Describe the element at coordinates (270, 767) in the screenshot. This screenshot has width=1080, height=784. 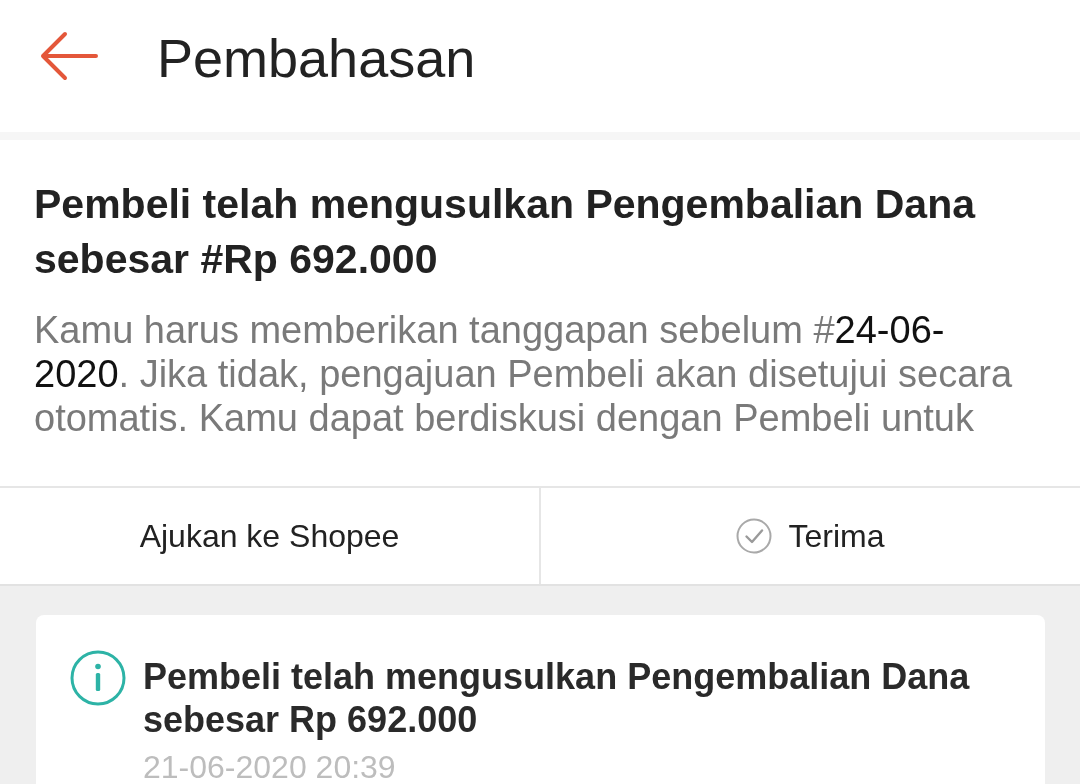
I see `timestamp: 21-06-2020 20:39` at that location.